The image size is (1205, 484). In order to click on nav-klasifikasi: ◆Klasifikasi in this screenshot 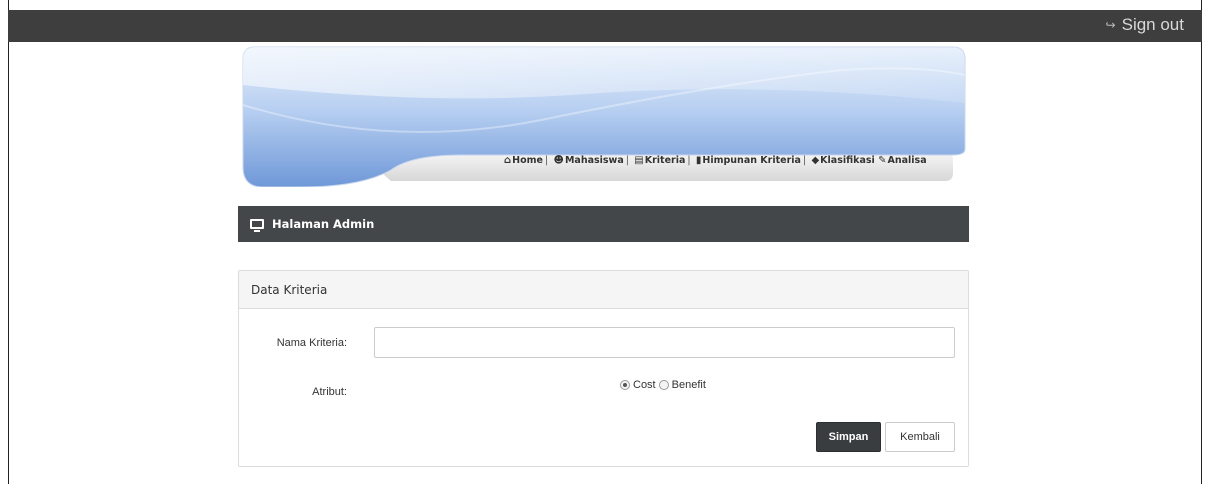, I will do `click(842, 160)`.